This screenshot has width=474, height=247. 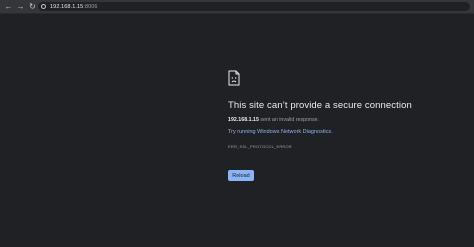 I want to click on url-port: :8006, so click(x=90, y=6).